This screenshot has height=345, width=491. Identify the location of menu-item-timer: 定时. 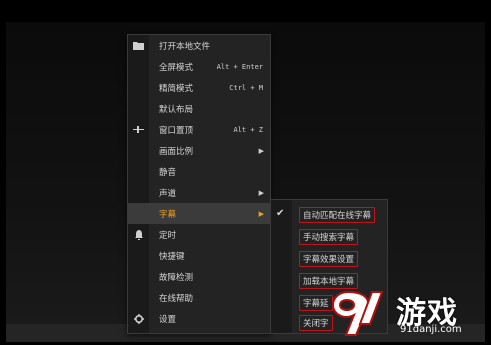
(199, 234).